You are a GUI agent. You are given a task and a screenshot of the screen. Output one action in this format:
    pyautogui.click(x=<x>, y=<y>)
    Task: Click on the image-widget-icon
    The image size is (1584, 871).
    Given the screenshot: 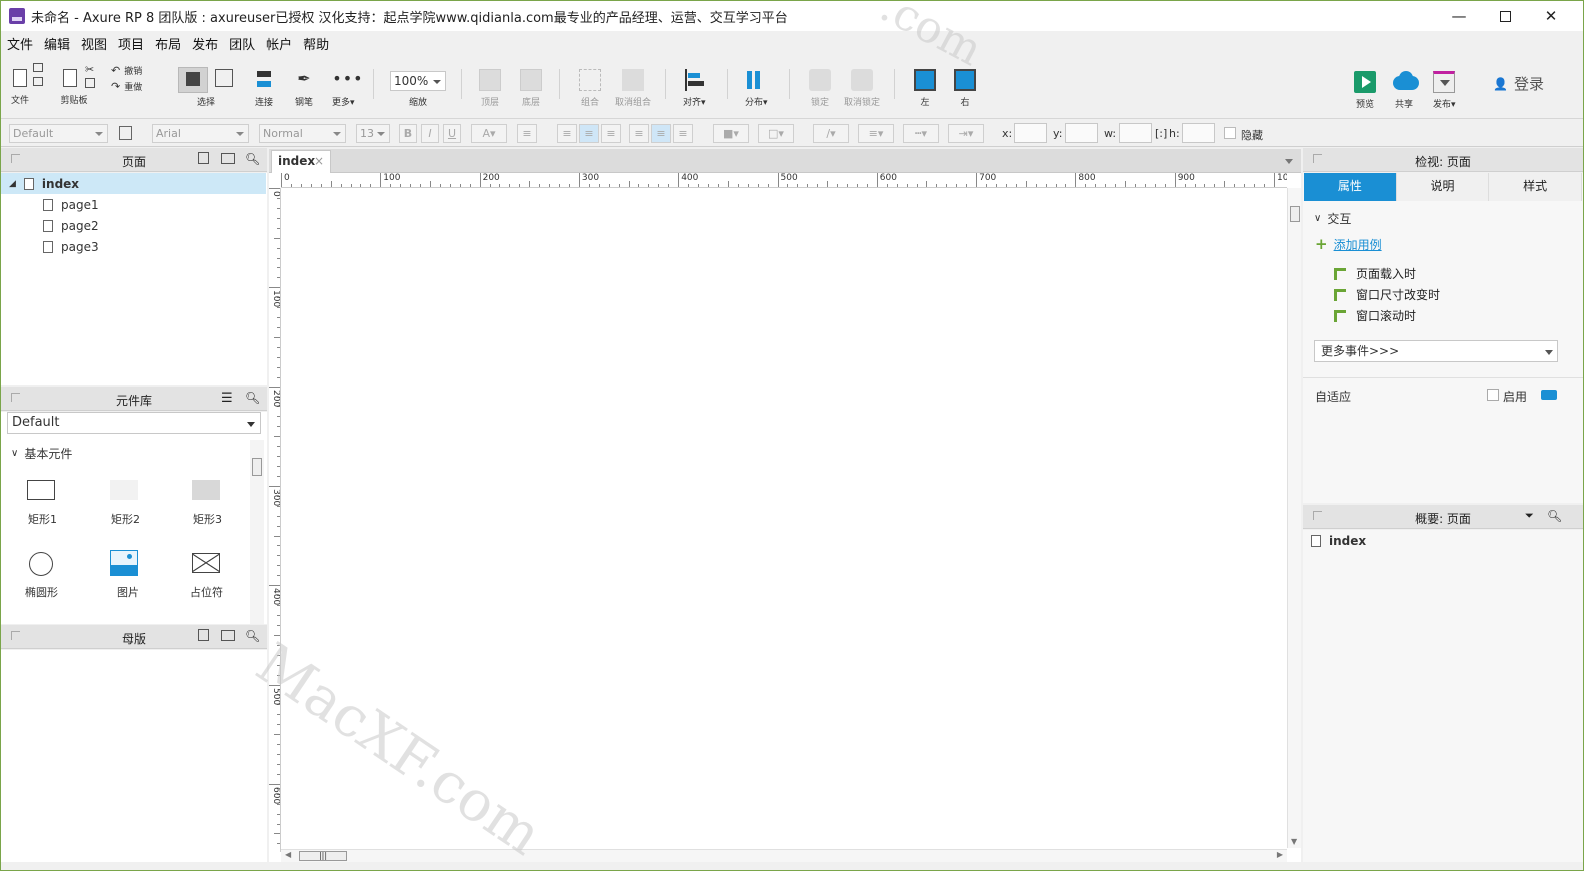 What is the action you would take?
    pyautogui.click(x=124, y=563)
    